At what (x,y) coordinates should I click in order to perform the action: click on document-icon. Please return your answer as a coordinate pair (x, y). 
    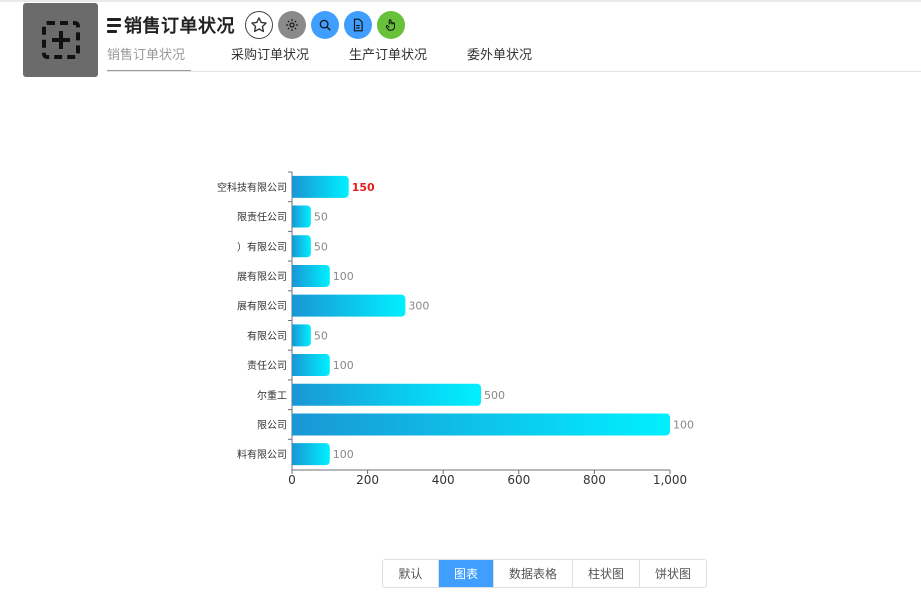
    Looking at the image, I should click on (358, 25).